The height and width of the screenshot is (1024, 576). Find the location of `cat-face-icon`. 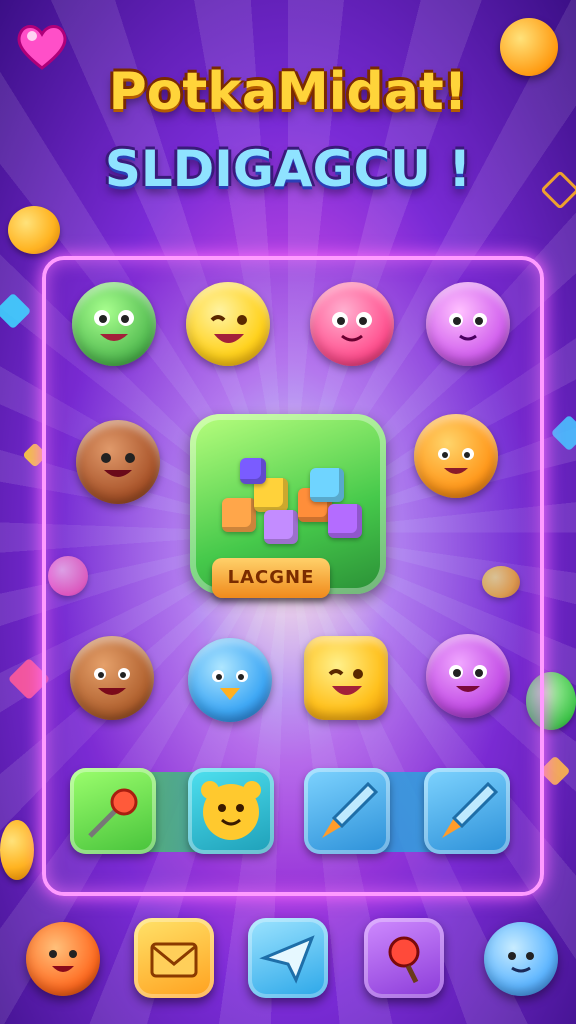

cat-face-icon is located at coordinates (352, 327).